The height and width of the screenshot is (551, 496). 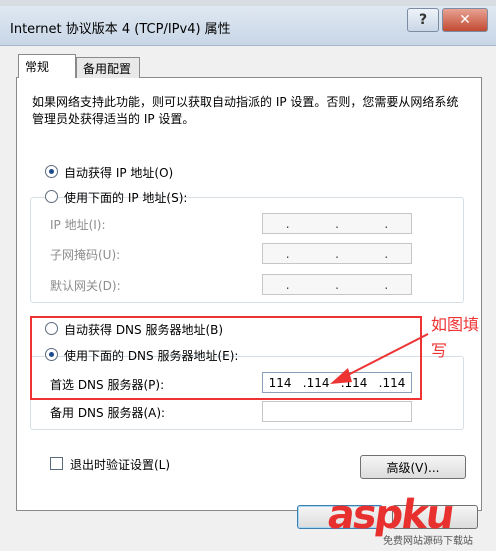 What do you see at coordinates (78, 225) in the screenshot?
I see `ip-address-label: IP 地址(I):` at bounding box center [78, 225].